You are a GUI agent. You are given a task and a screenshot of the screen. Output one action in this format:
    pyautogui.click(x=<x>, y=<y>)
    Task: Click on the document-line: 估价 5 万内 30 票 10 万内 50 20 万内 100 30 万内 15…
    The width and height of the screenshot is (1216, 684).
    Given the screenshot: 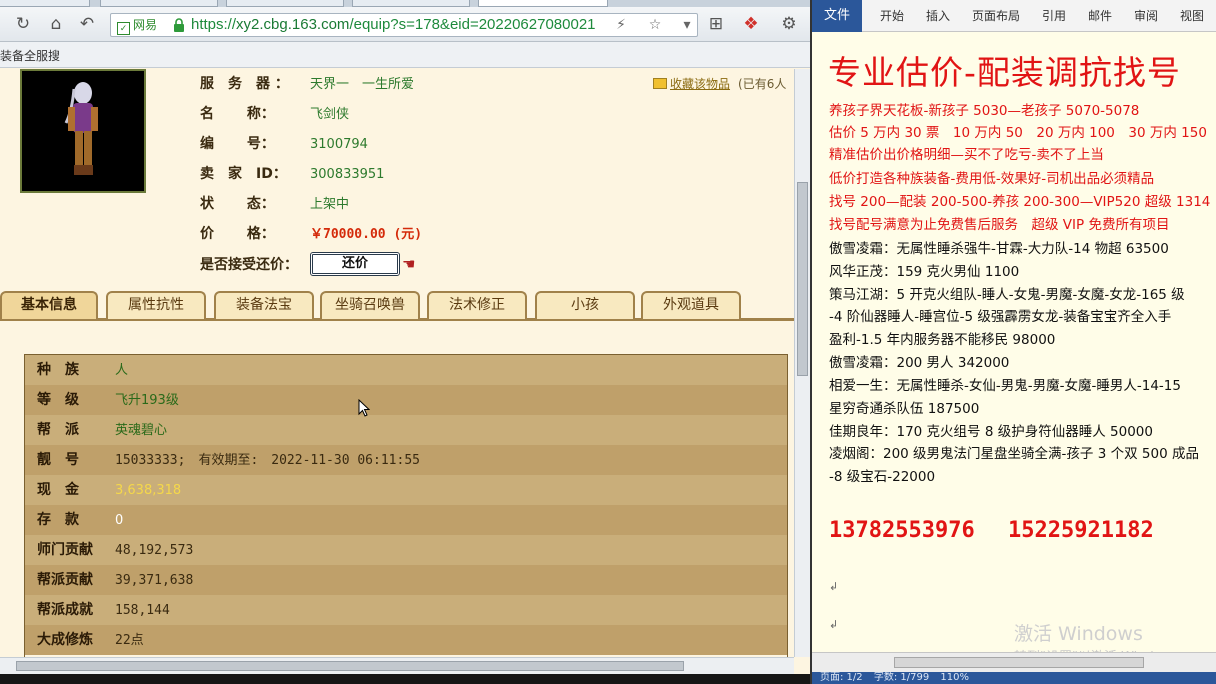 What is the action you would take?
    pyautogui.click(x=1018, y=133)
    